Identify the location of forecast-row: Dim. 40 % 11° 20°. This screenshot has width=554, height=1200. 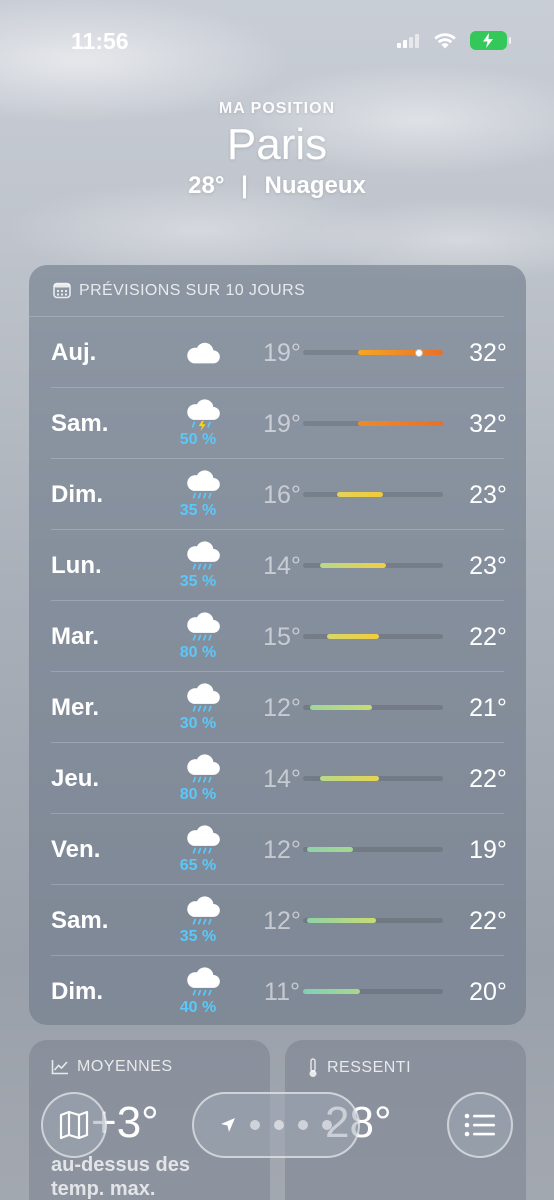
(279, 990).